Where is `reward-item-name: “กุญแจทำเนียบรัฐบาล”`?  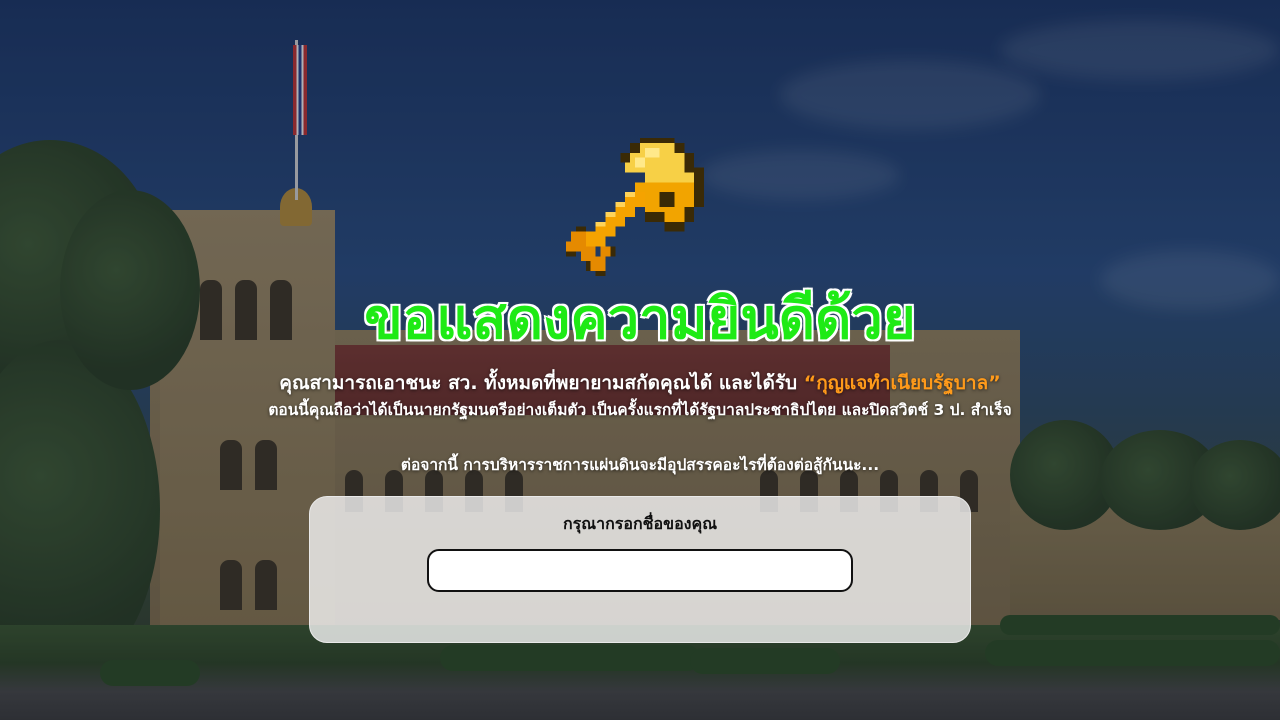
reward-item-name: “กุญแจทำเนียบรัฐบาล” is located at coordinates (902, 383).